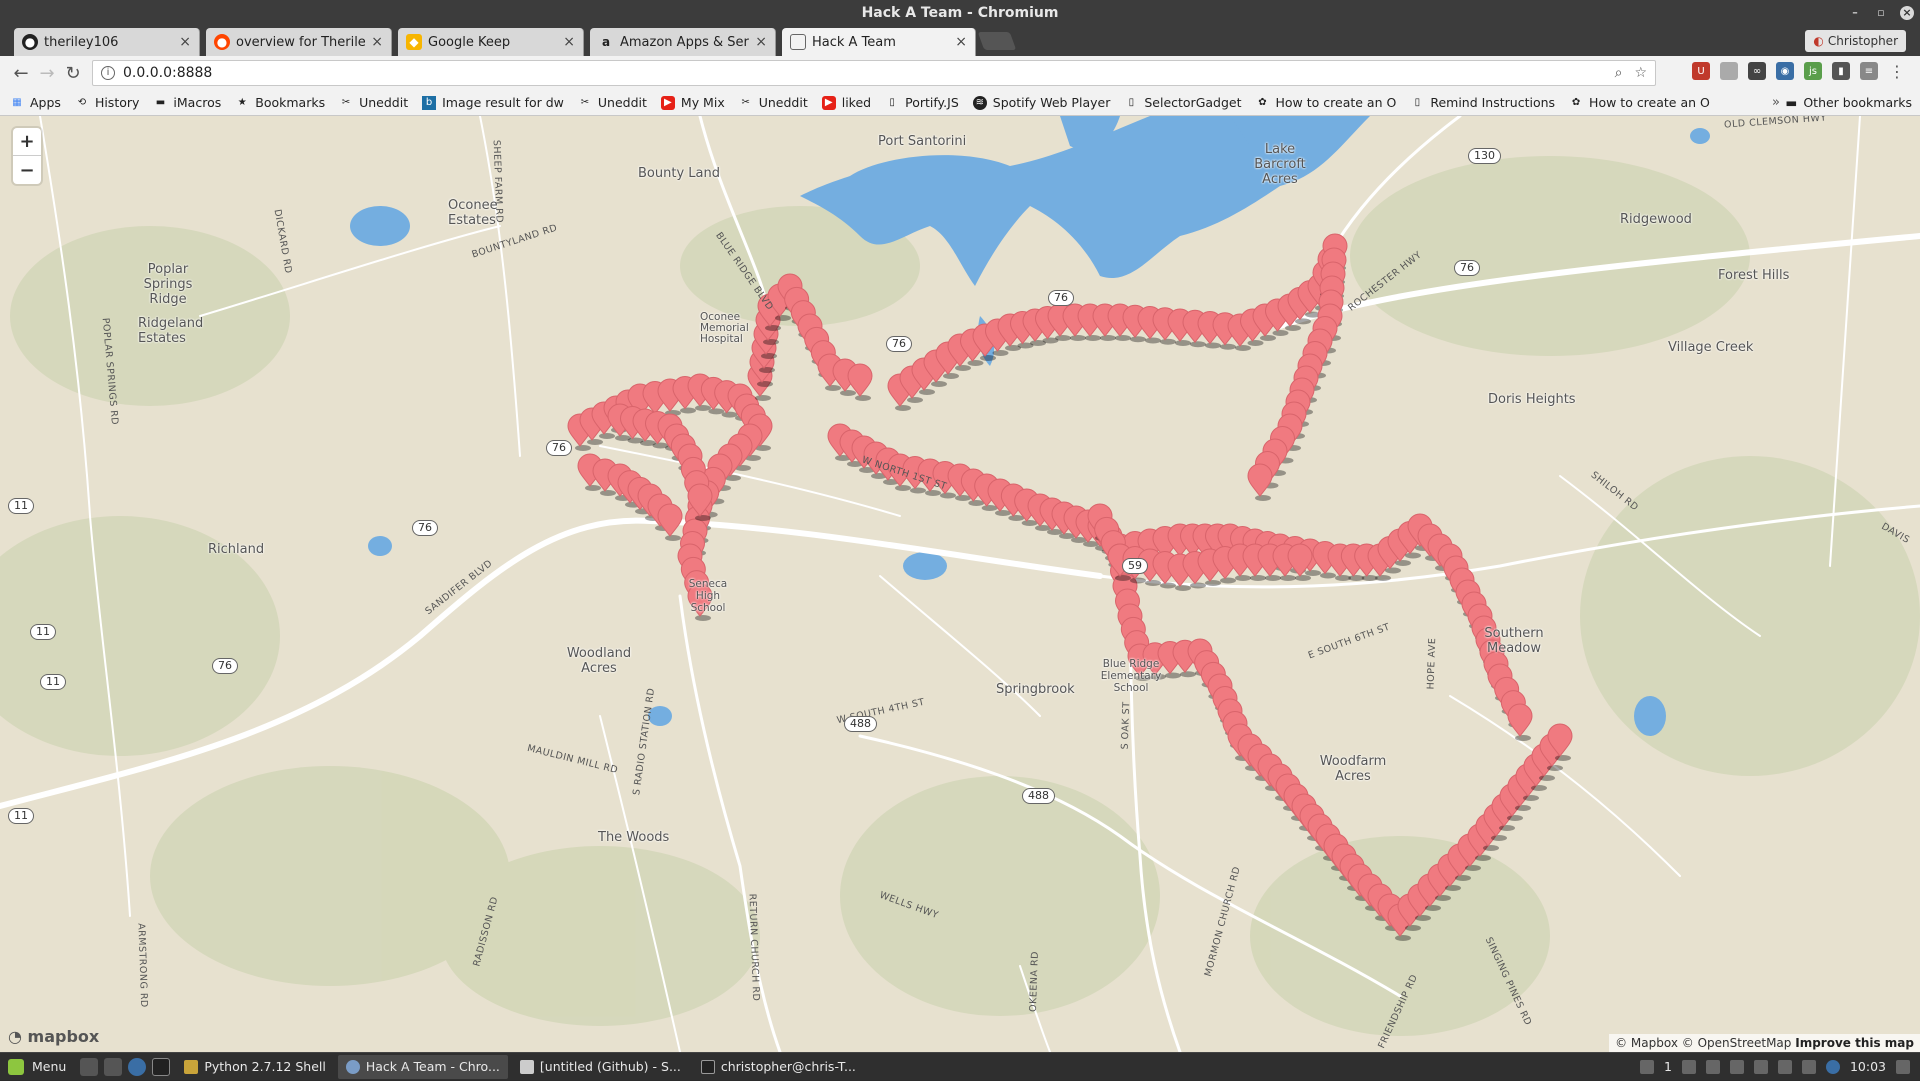  I want to click on task-python-shell: Python 2.7.12 Shell, so click(255, 1067).